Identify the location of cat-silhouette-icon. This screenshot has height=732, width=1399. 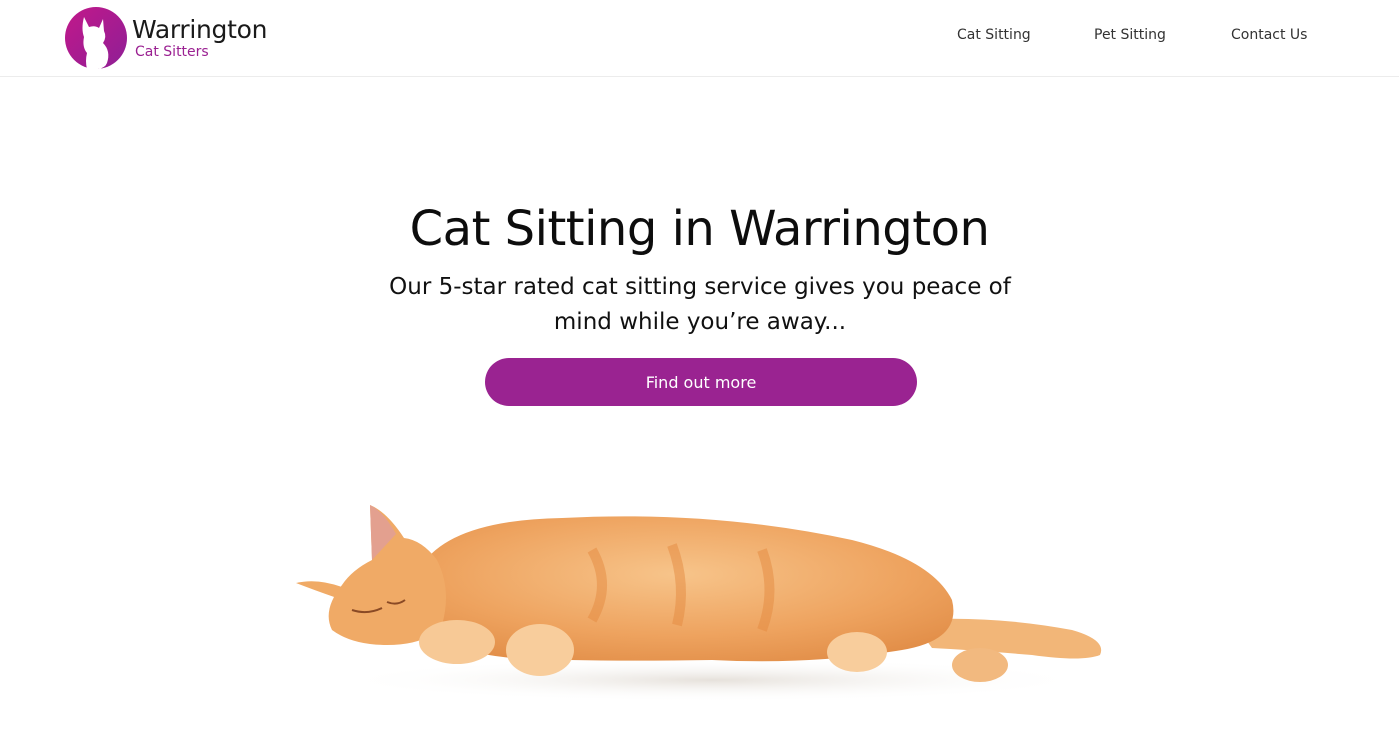
(96, 38).